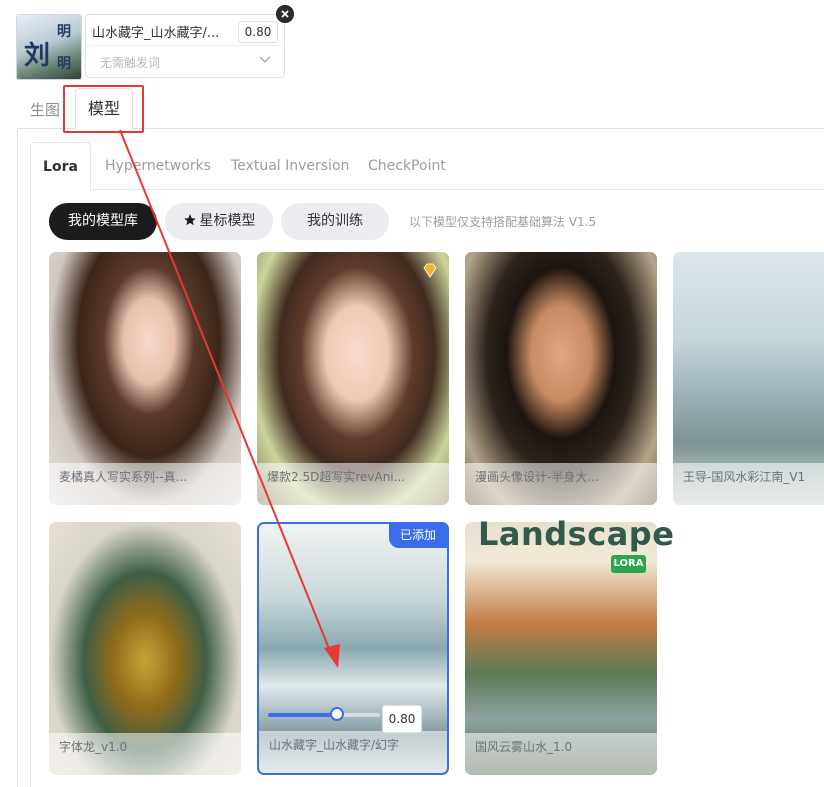 The height and width of the screenshot is (787, 824). I want to click on lora-tag: LORA, so click(628, 564).